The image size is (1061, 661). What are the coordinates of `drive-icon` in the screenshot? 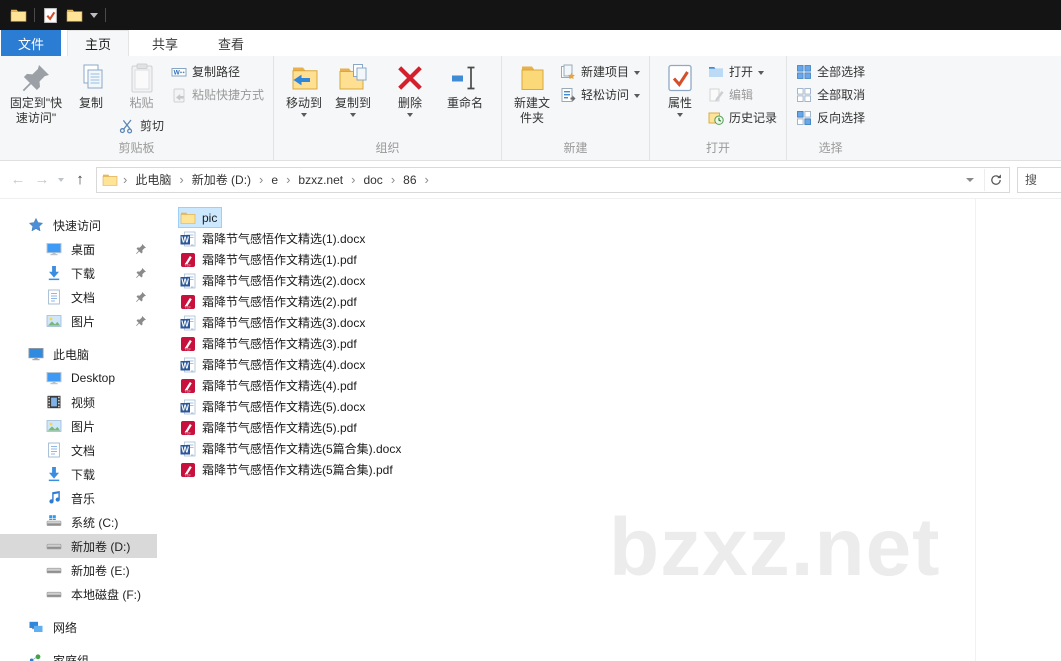 It's located at (54, 570).